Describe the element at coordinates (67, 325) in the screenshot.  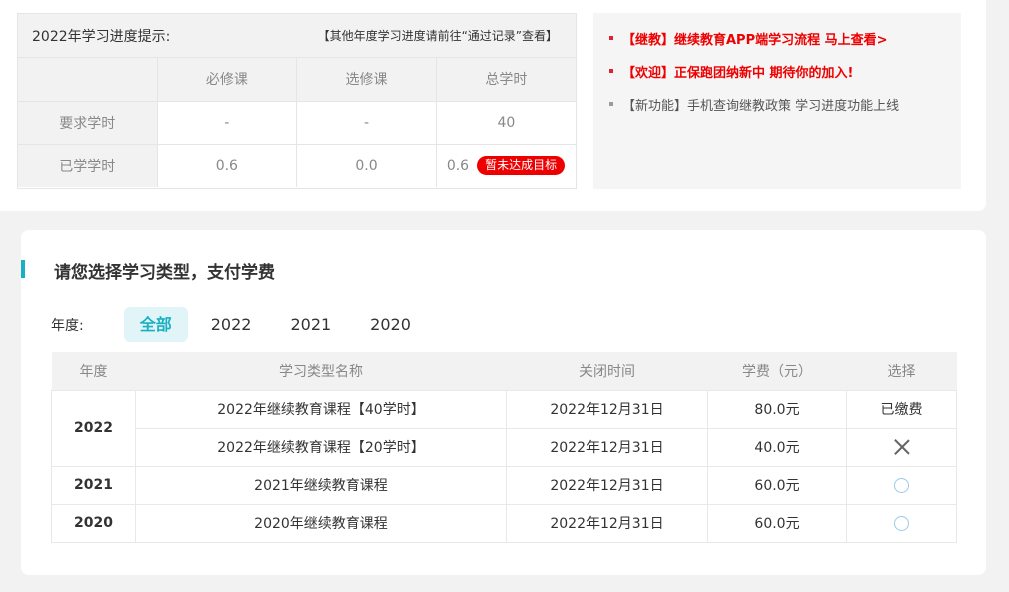
I see `year-filter-label: 年度:` at that location.